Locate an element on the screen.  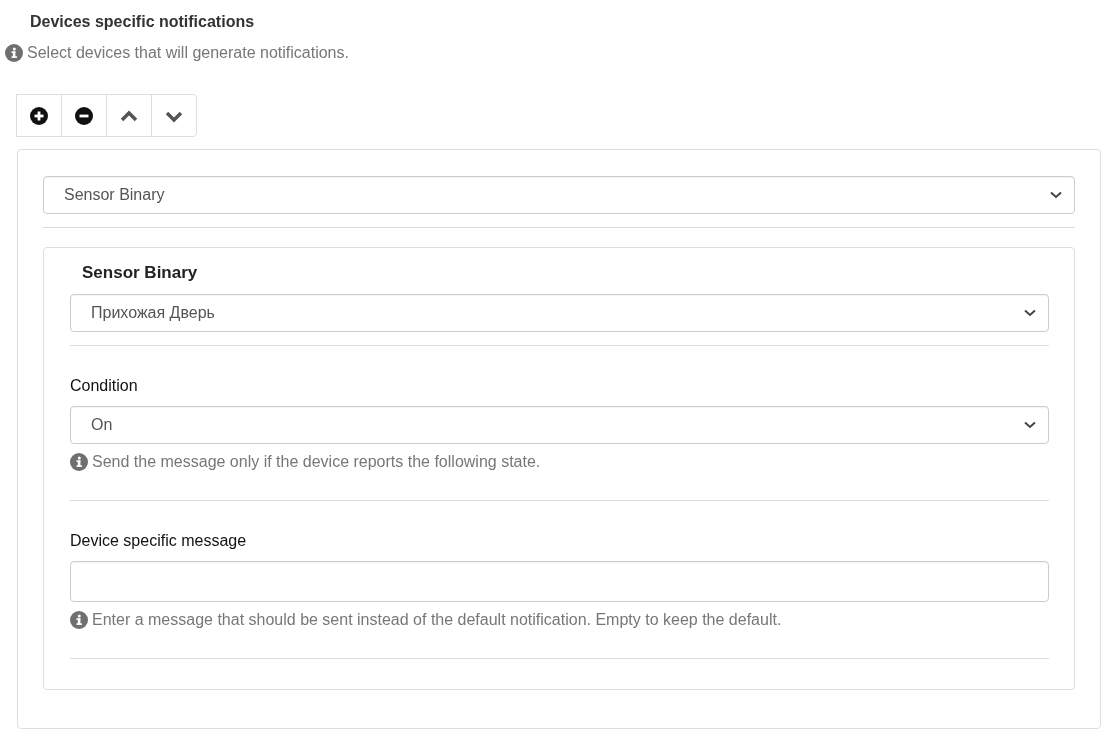
help-text: Send the message only if the device reports the following state. is located at coordinates (316, 462).